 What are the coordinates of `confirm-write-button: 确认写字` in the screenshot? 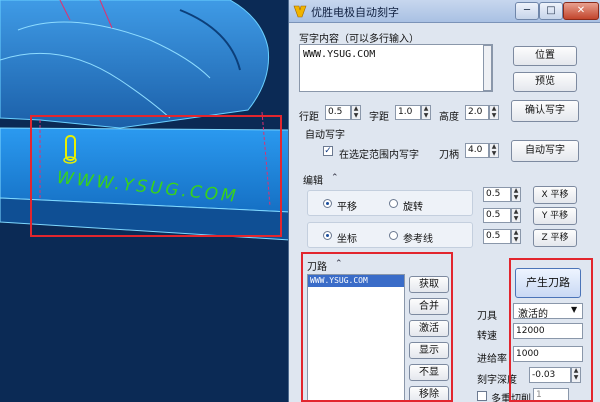 It's located at (545, 111).